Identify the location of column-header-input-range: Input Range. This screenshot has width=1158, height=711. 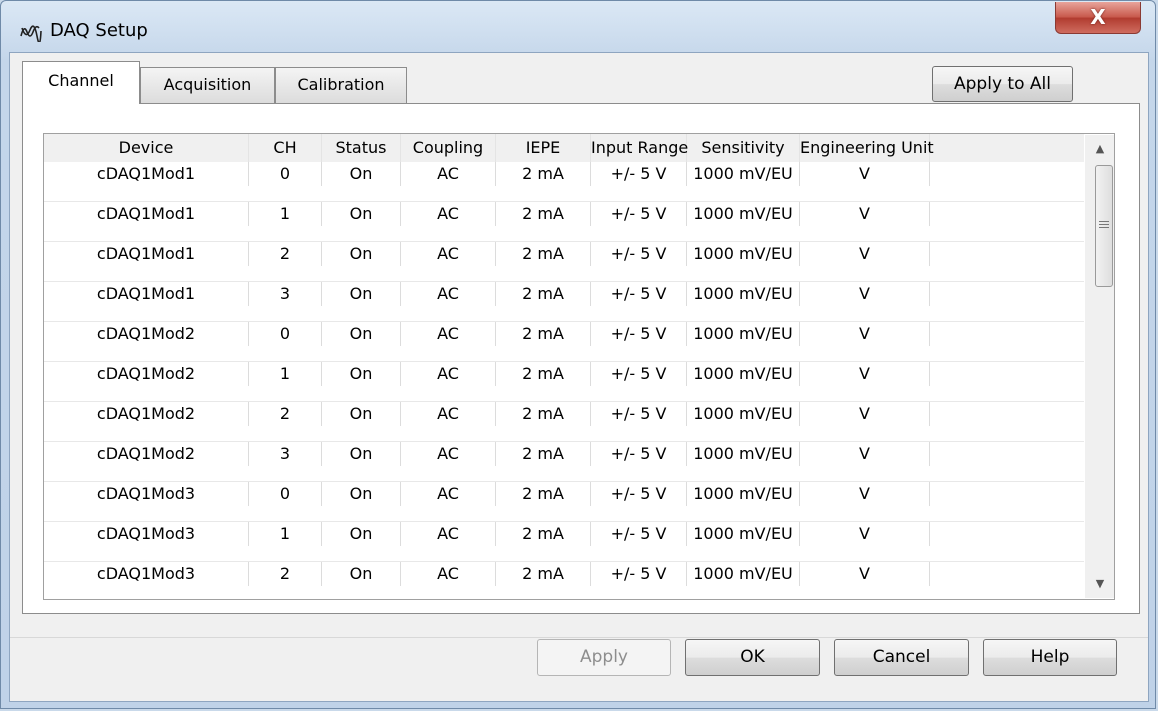
(639, 148).